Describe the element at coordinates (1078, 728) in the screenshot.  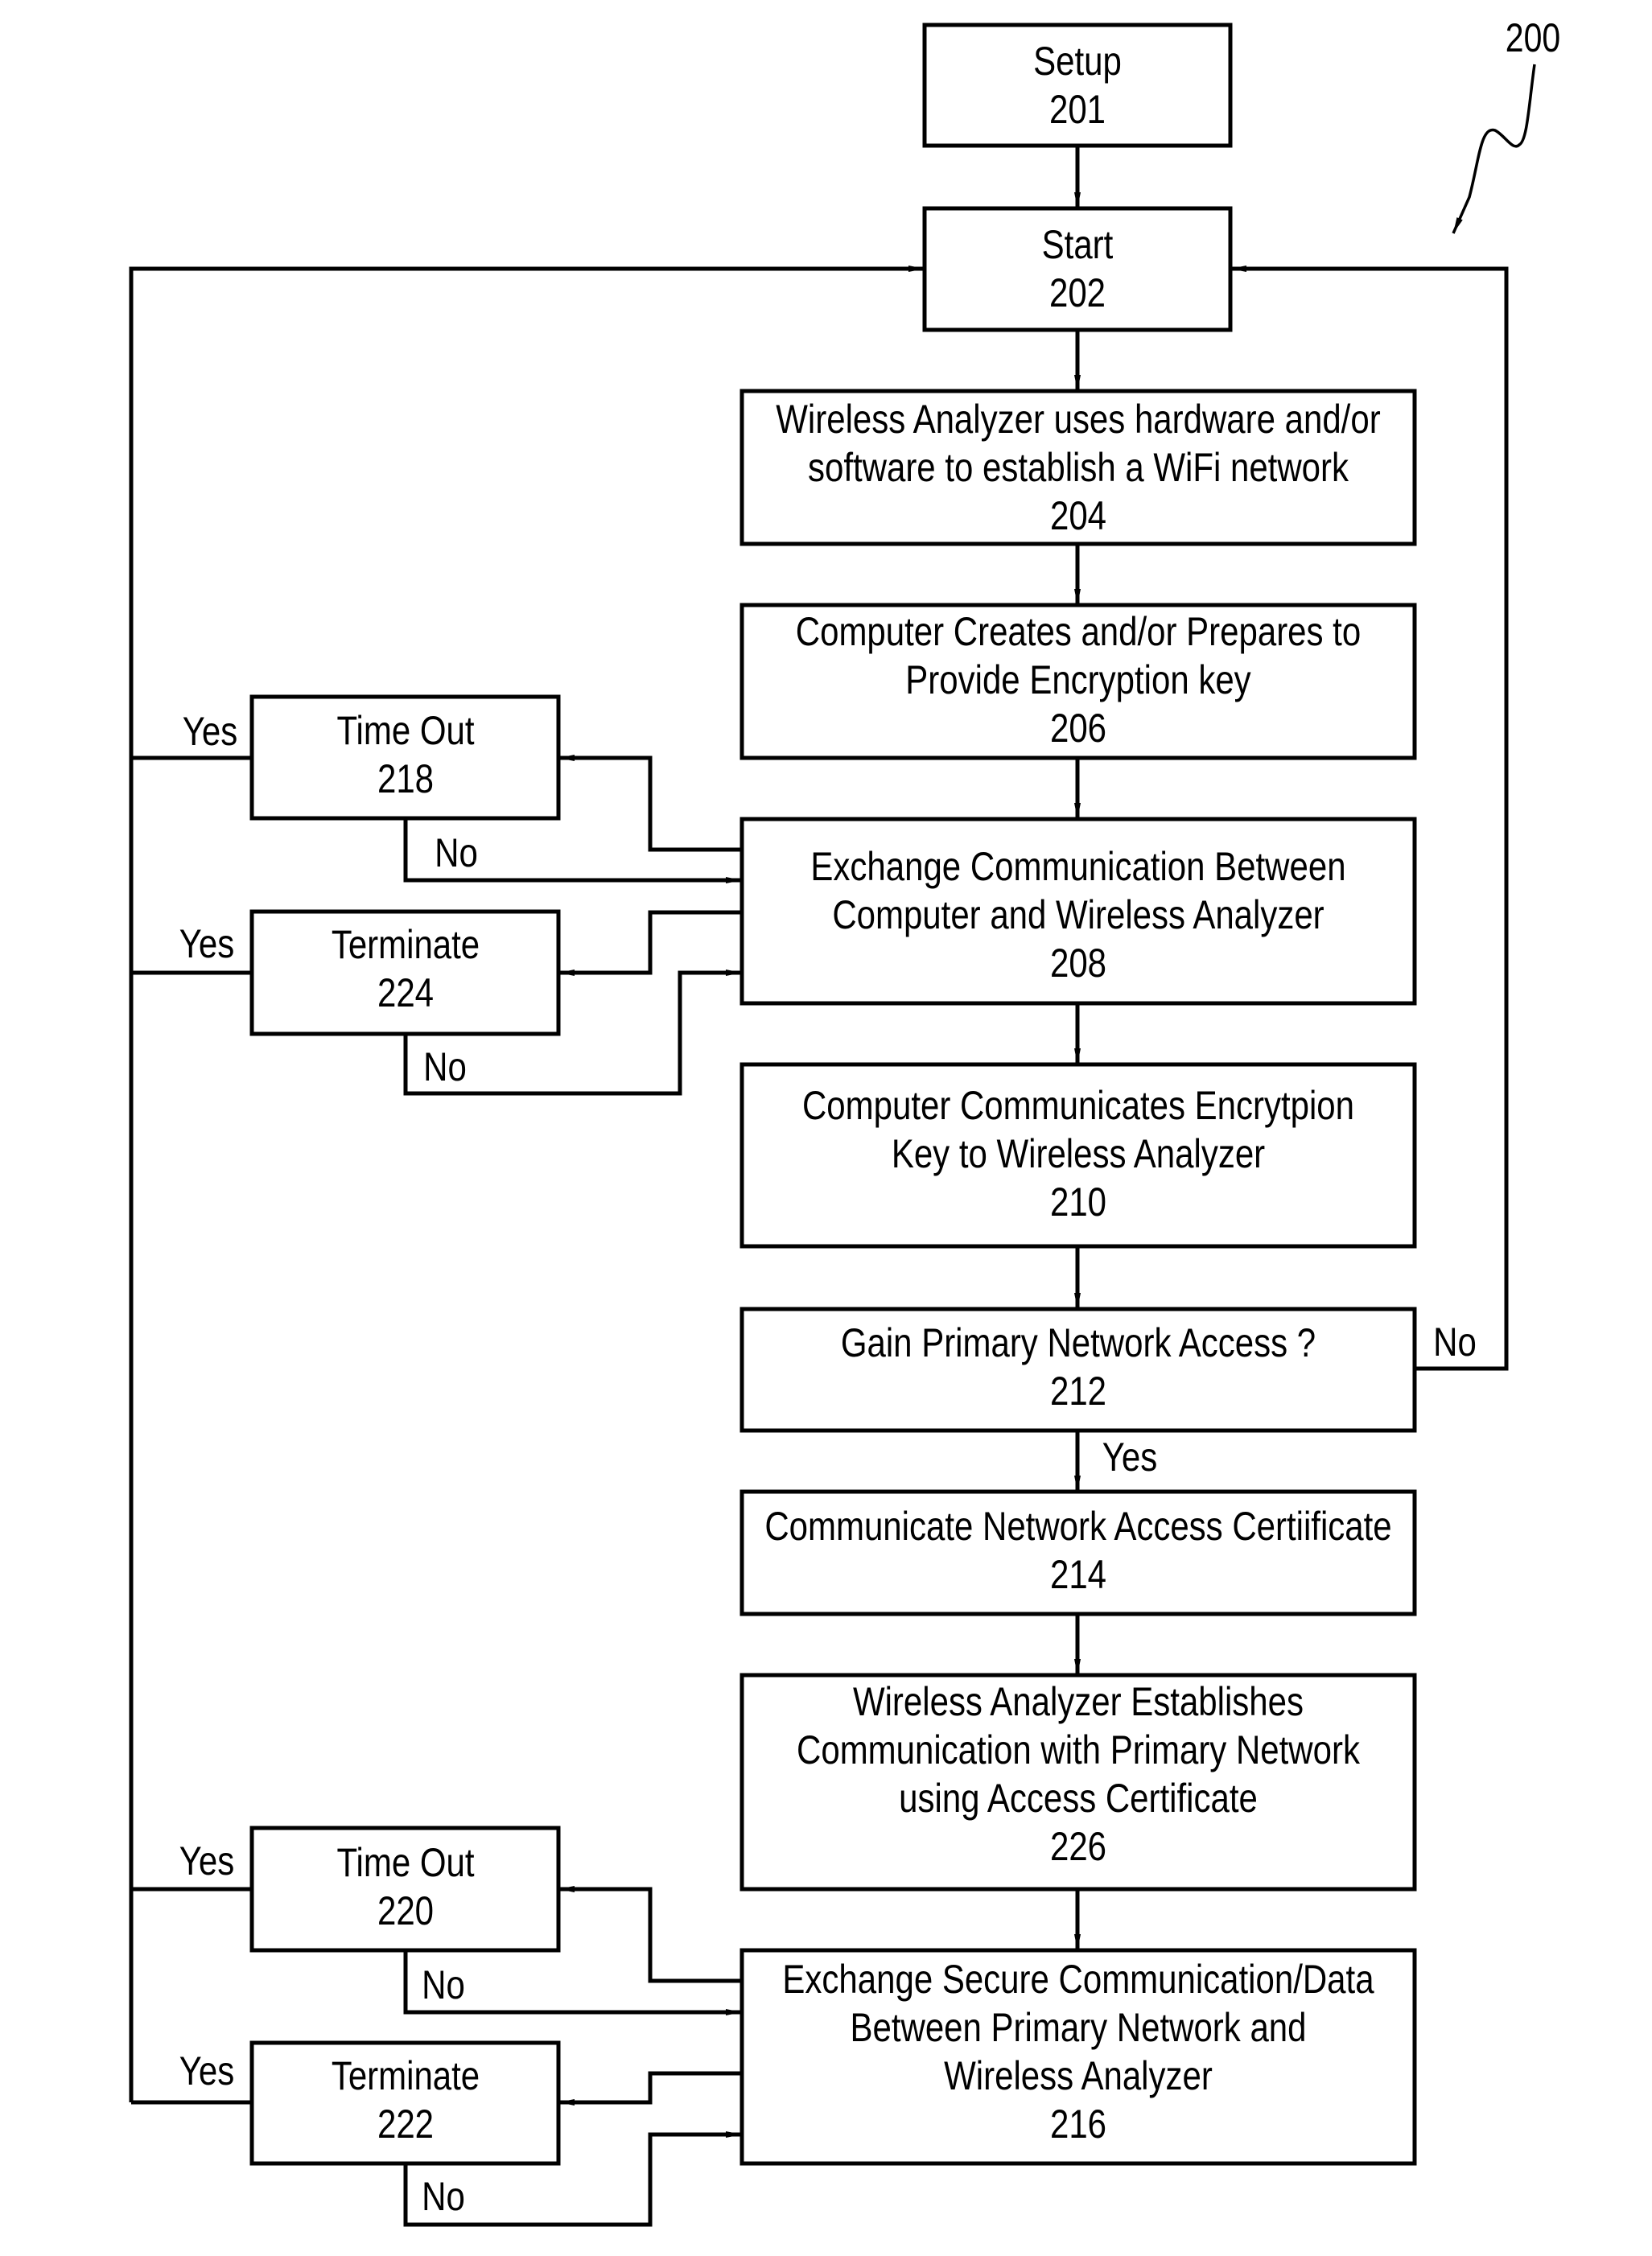
I see `node-reference-number: 206` at that location.